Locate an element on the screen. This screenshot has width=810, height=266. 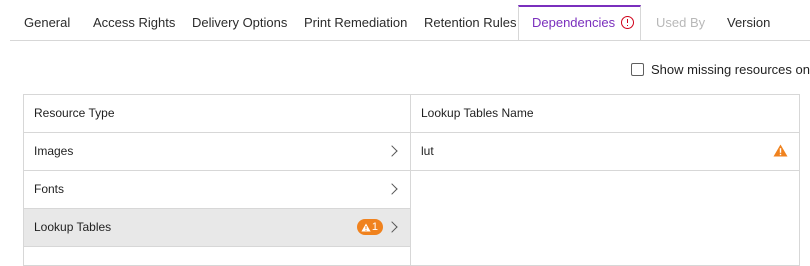
tab-dependencies-label: Dependencies is located at coordinates (574, 22).